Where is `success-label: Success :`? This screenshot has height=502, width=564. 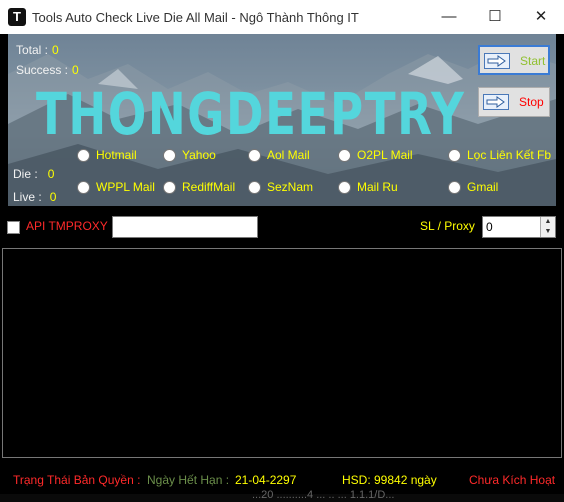 success-label: Success : is located at coordinates (42, 70).